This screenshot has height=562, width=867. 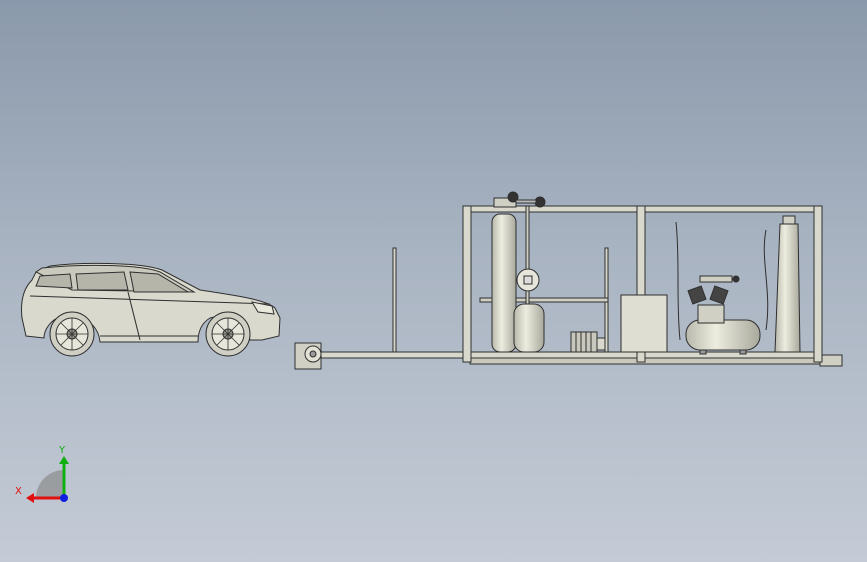 What do you see at coordinates (723, 315) in the screenshot?
I see `air-compressor` at bounding box center [723, 315].